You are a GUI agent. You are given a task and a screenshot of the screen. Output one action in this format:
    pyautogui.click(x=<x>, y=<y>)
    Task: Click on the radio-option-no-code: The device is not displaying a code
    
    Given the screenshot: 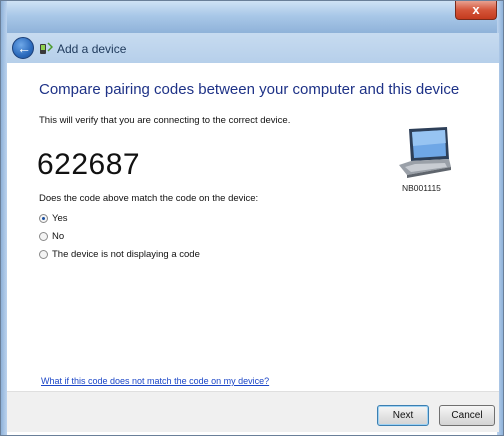 What is the action you would take?
    pyautogui.click(x=119, y=254)
    